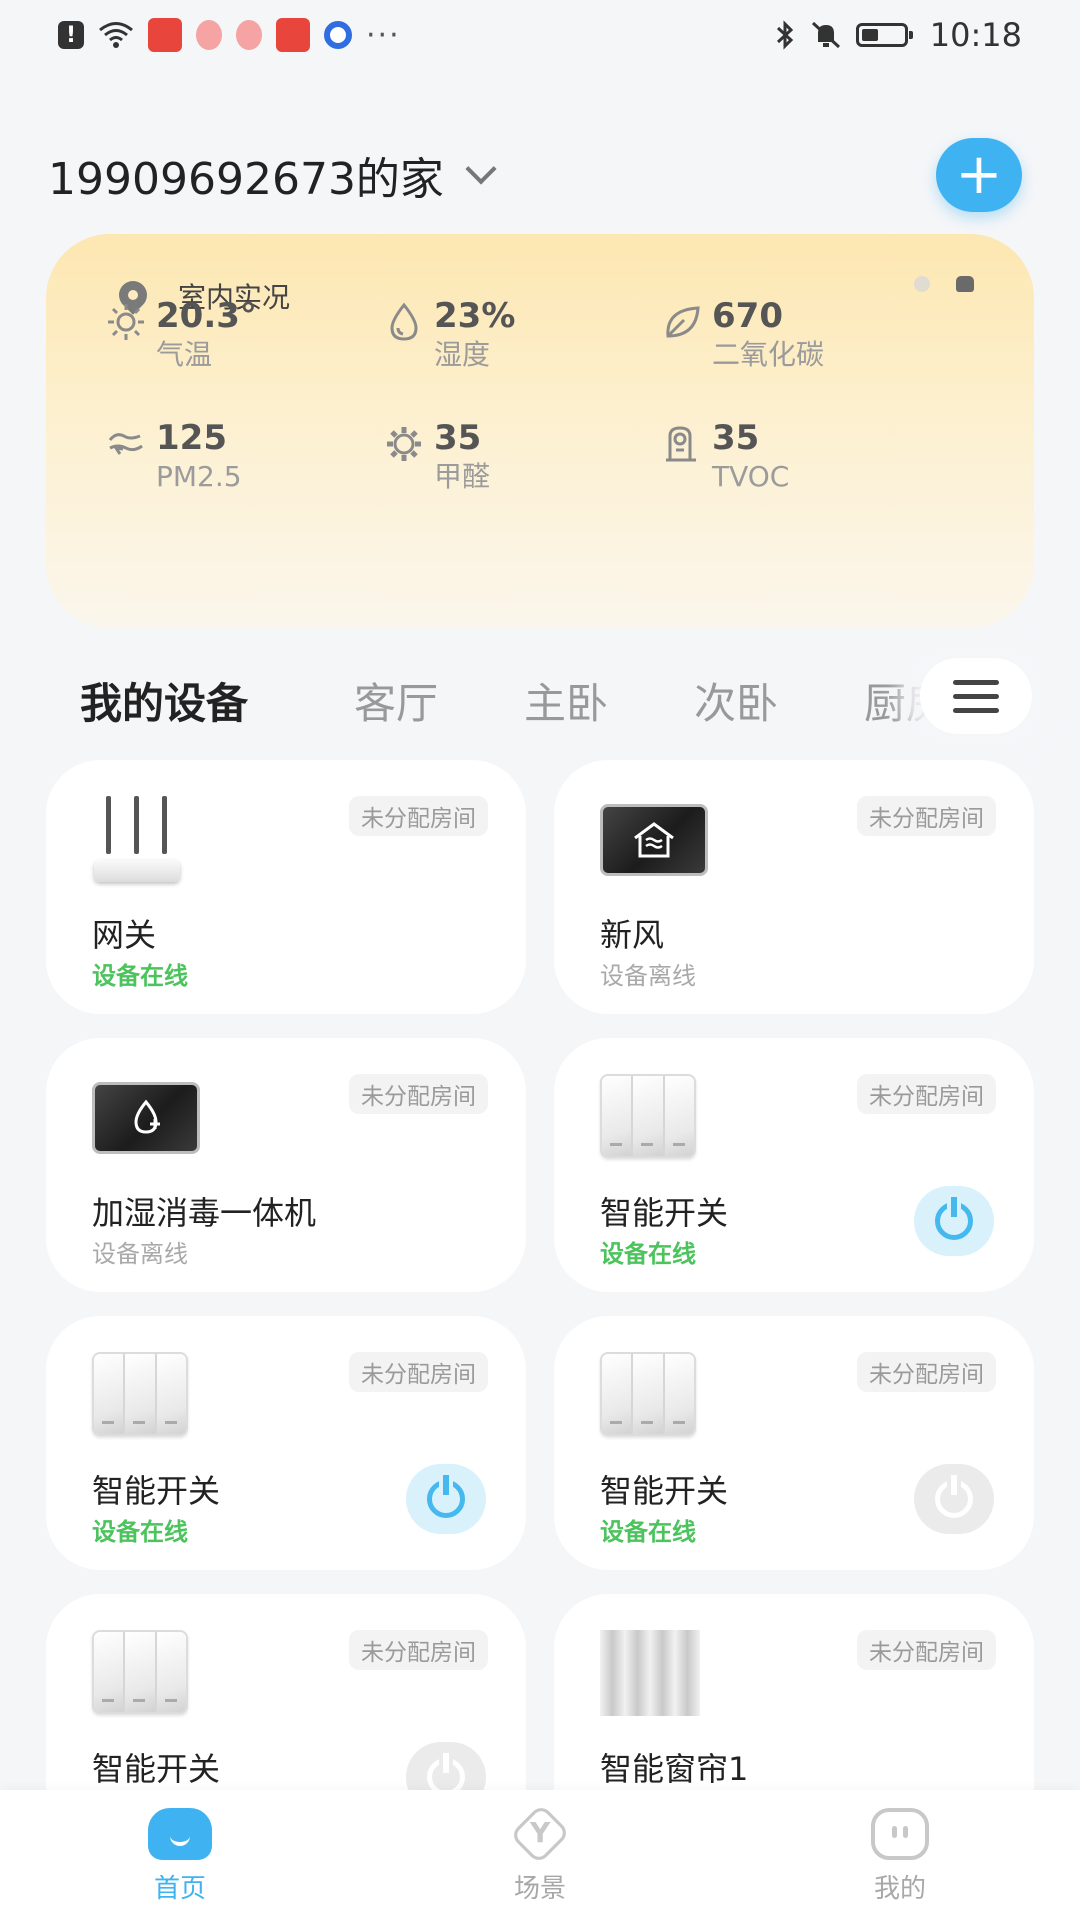 The height and width of the screenshot is (1920, 1080). What do you see at coordinates (179, 1888) in the screenshot?
I see `nav-label: 首页` at bounding box center [179, 1888].